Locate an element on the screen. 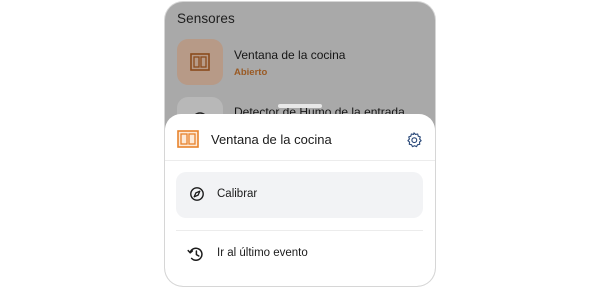 The width and height of the screenshot is (600, 288). calibrate-button: Calibrar is located at coordinates (299, 195).